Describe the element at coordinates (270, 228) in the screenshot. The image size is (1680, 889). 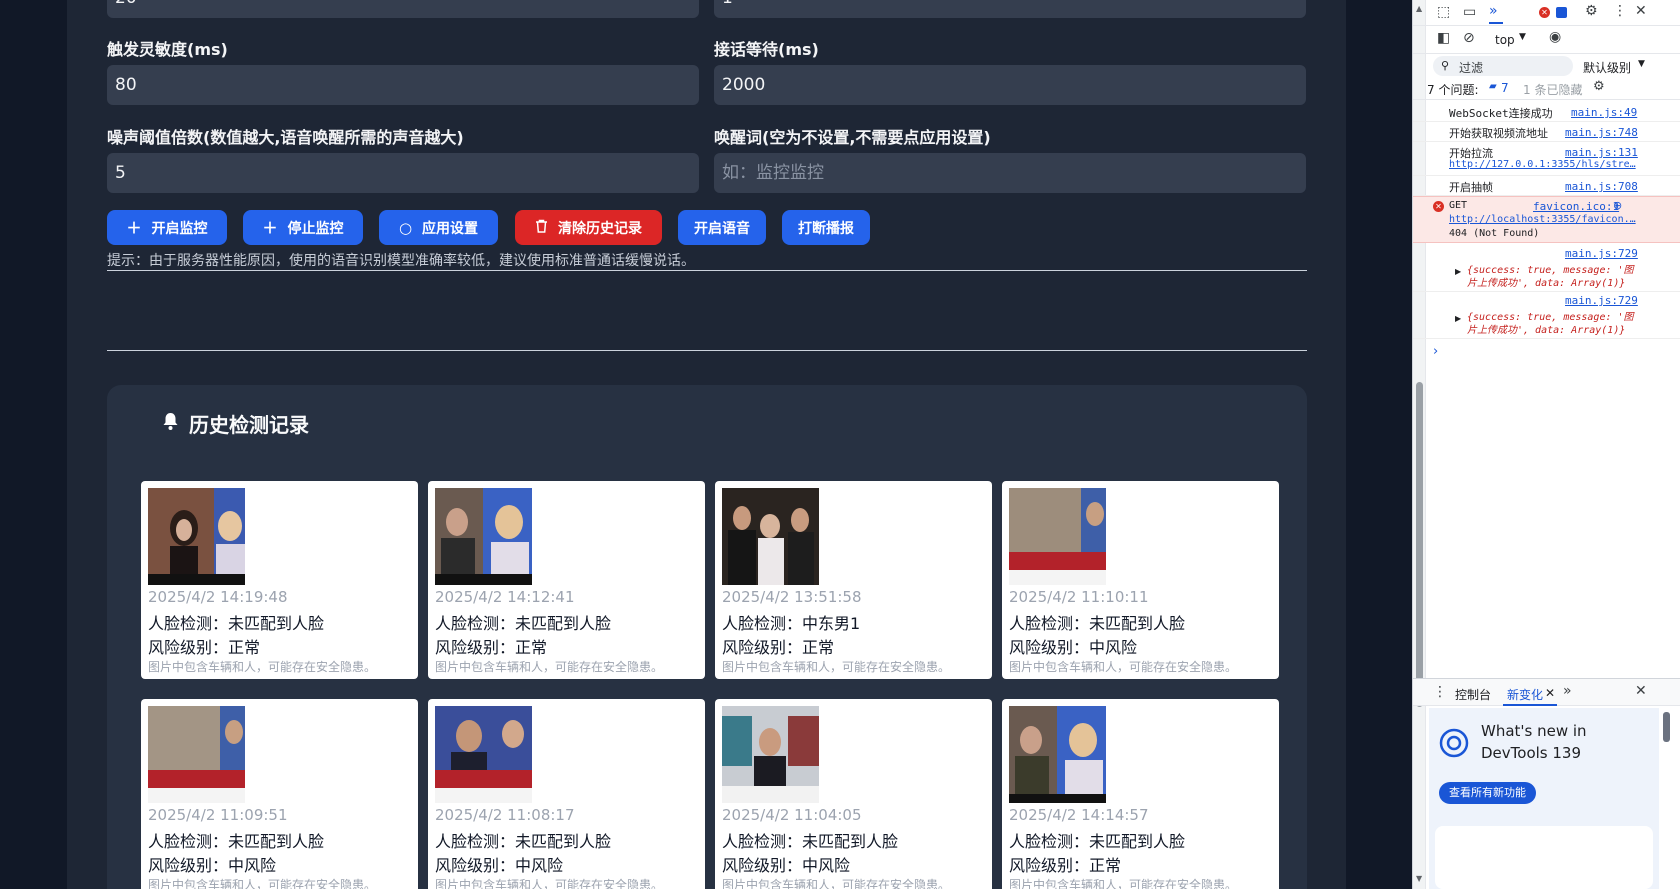
I see `plus-icon: ＋` at that location.